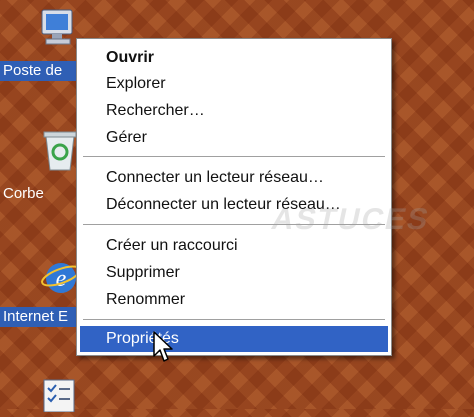 The image size is (474, 417). What do you see at coordinates (164, 349) in the screenshot?
I see `mouse-pointer-icon` at bounding box center [164, 349].